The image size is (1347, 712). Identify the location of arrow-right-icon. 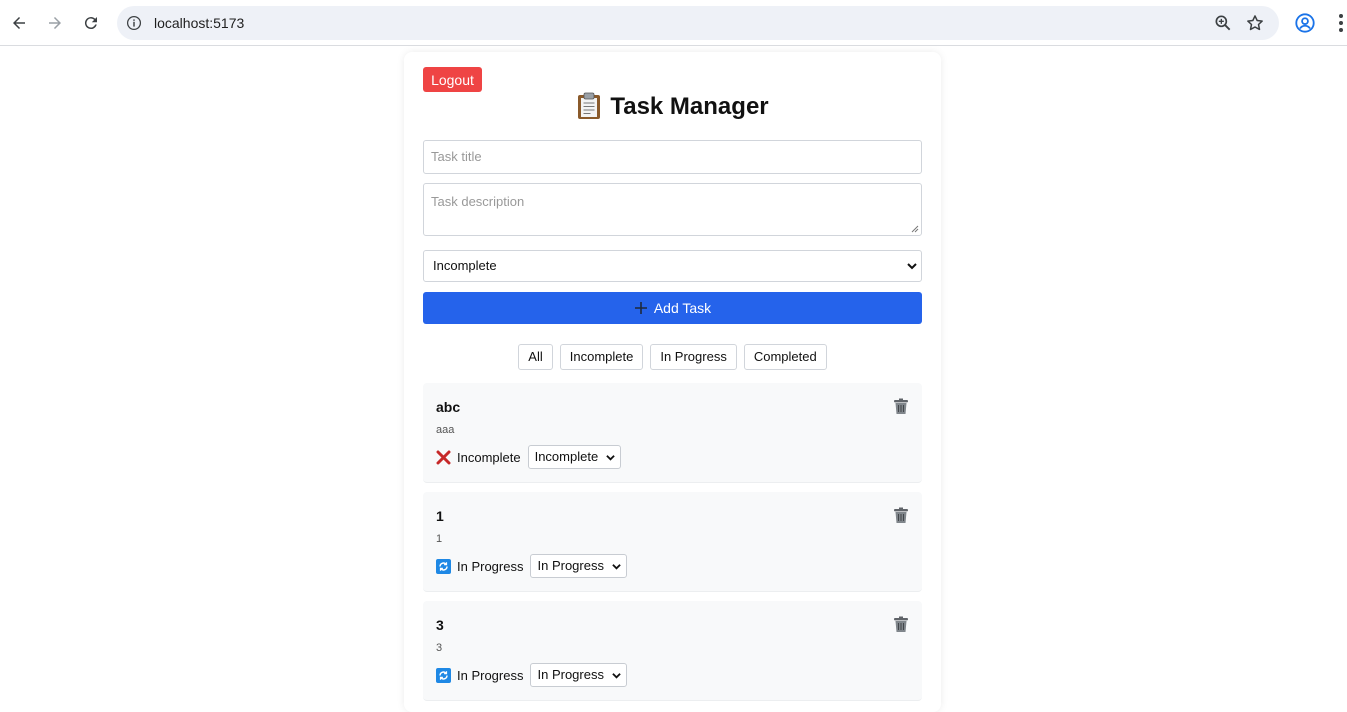
(55, 23).